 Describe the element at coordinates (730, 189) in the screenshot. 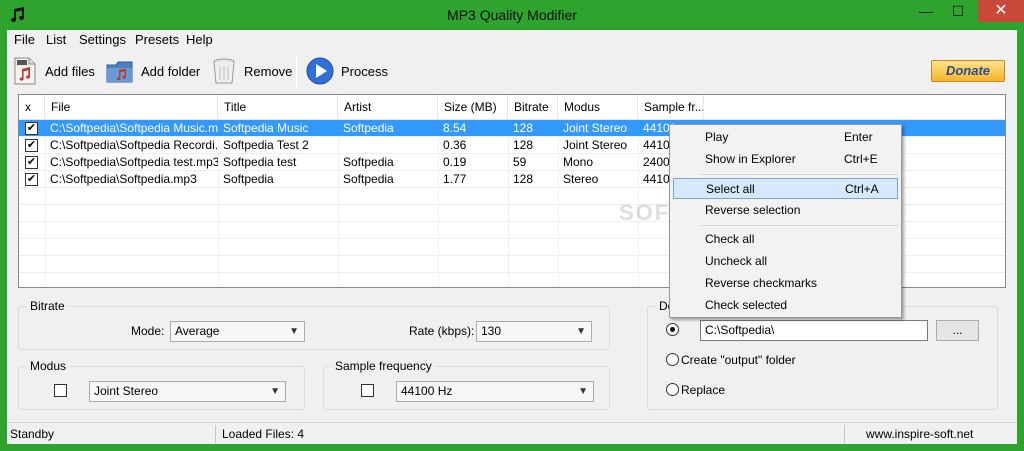

I see `context-item-label: Select all` at that location.